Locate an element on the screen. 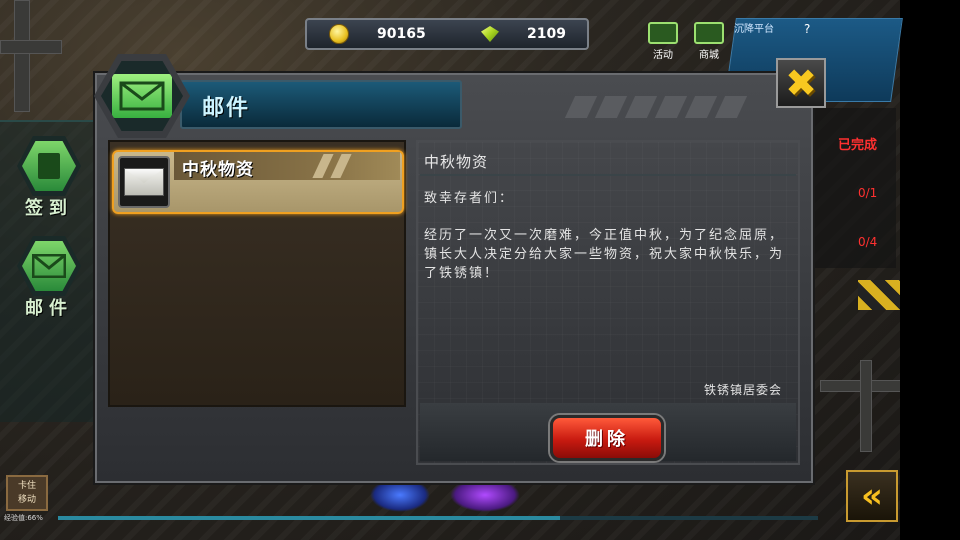  checkin-button: 签到 is located at coordinates (49, 178).